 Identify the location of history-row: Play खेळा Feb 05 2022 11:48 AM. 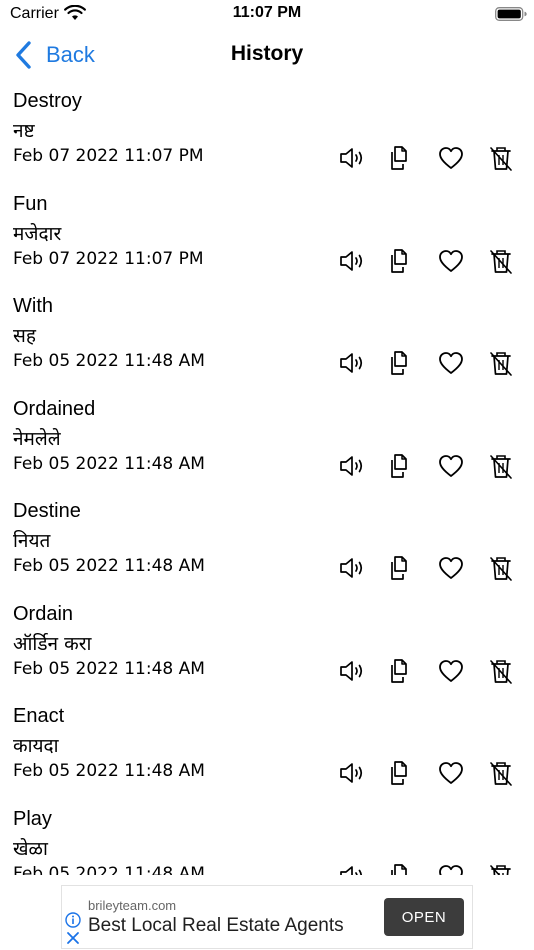
(267, 841).